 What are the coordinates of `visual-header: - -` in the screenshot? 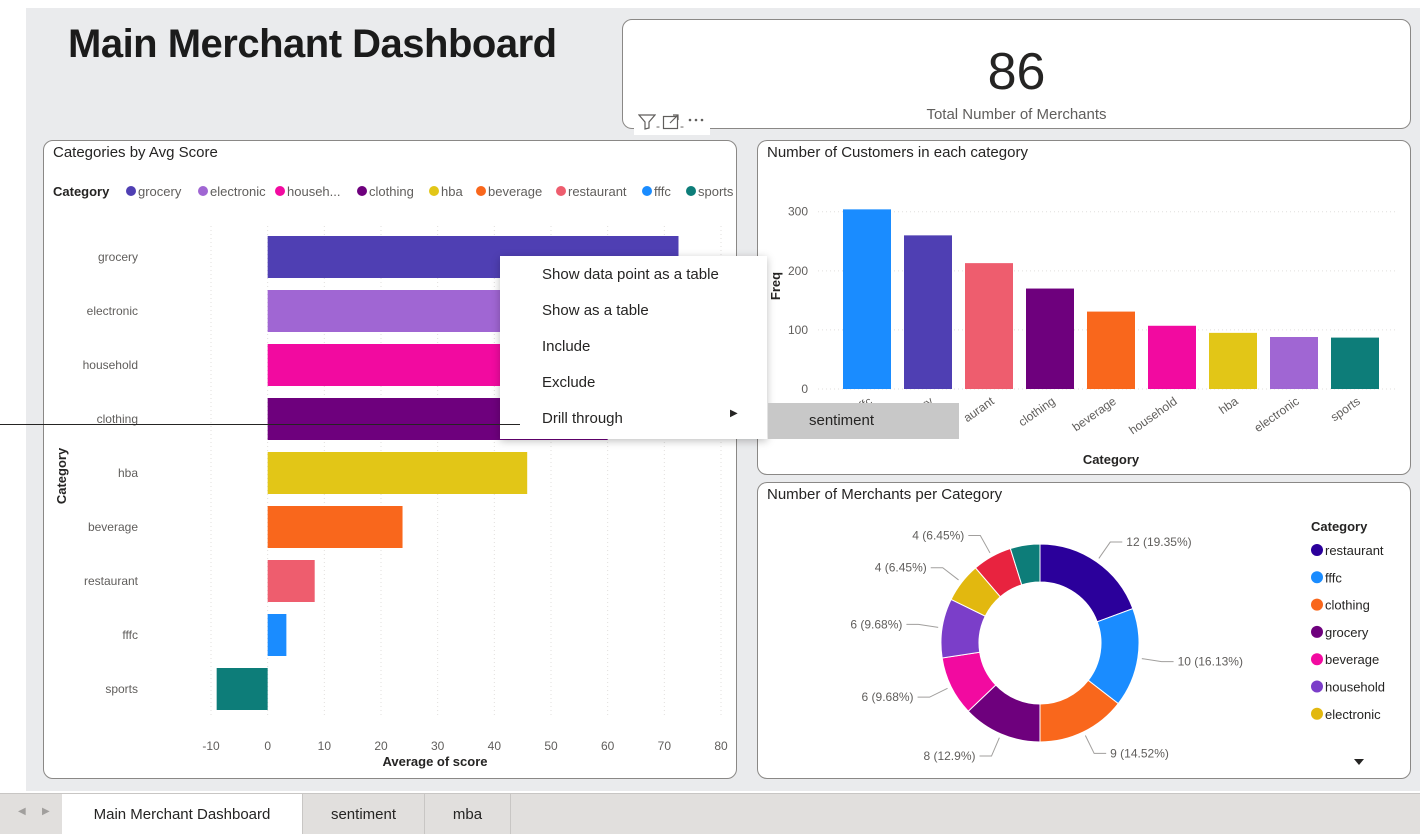 It's located at (672, 124).